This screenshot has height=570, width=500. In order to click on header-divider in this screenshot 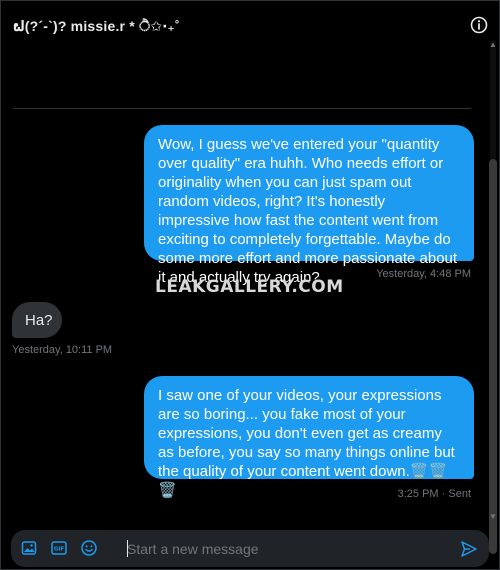, I will do `click(242, 108)`.